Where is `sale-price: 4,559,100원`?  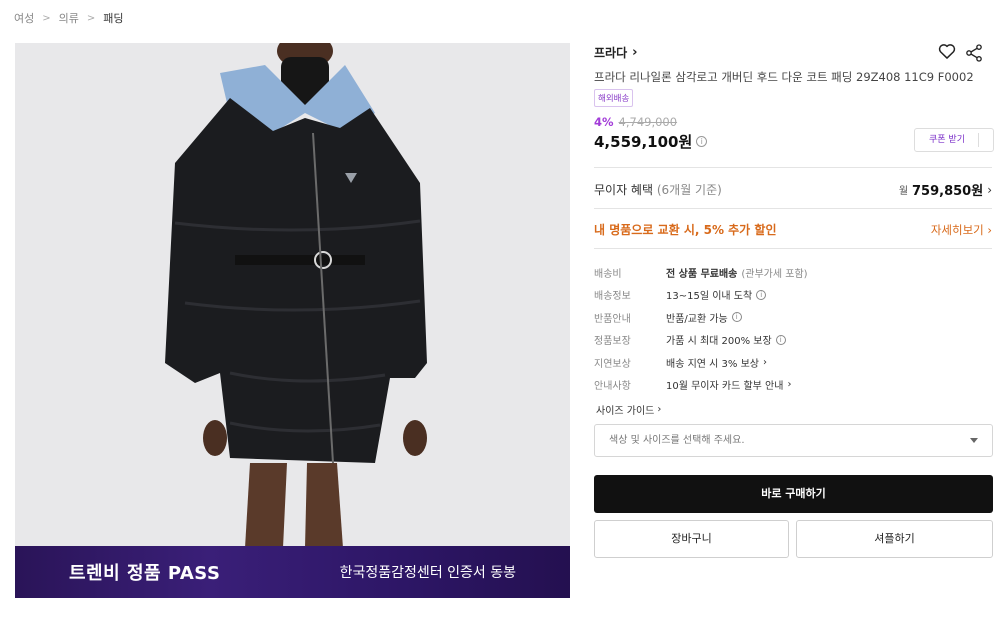
sale-price: 4,559,100원 is located at coordinates (643, 142).